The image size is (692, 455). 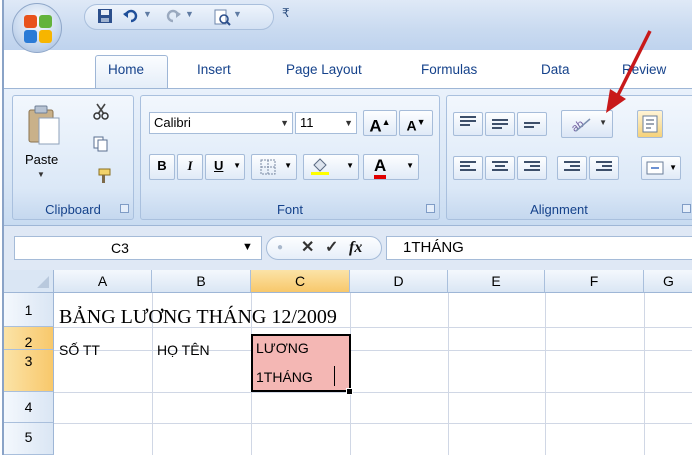 I want to click on formula-bar: C3 ▼ ● ✕ ✓ fx 1THÁNG, so click(x=348, y=247).